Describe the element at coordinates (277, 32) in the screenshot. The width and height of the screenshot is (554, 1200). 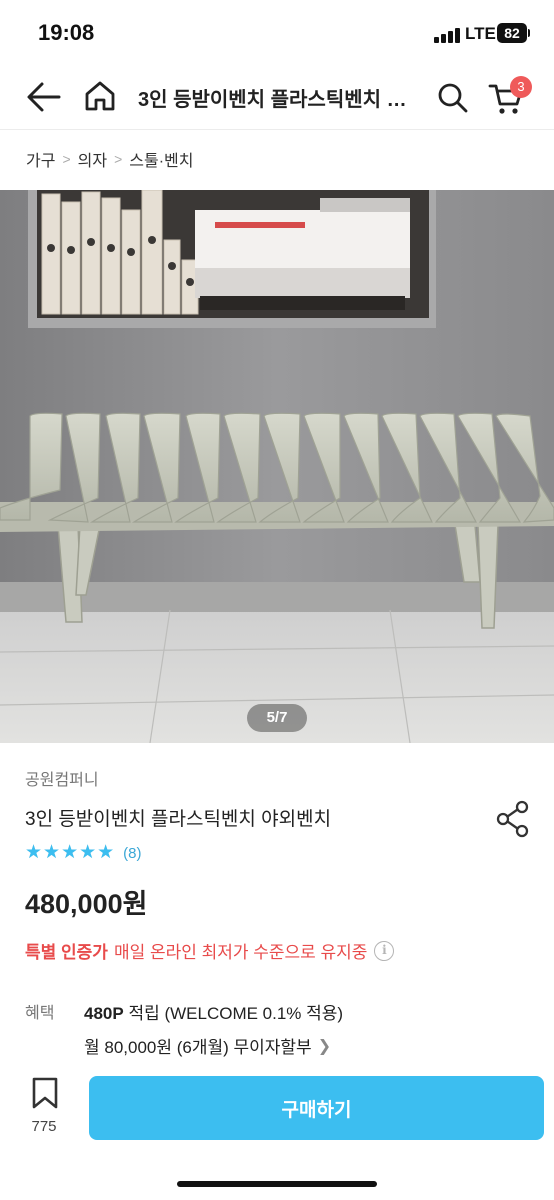
I see `status-bar: 19:08 LTE 82` at that location.